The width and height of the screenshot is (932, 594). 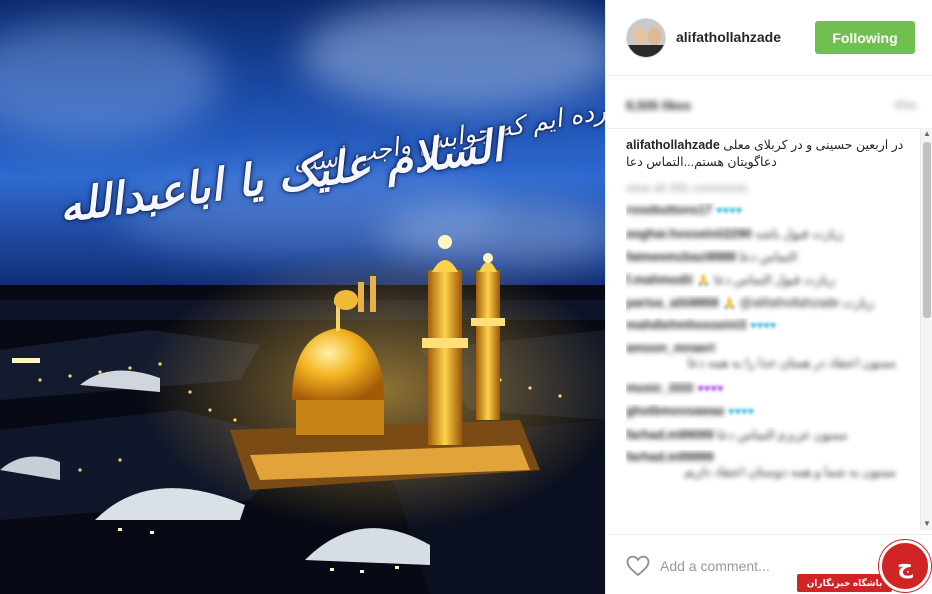 I want to click on comment-text: @alifathollahzade زیارت, so click(x=806, y=303).